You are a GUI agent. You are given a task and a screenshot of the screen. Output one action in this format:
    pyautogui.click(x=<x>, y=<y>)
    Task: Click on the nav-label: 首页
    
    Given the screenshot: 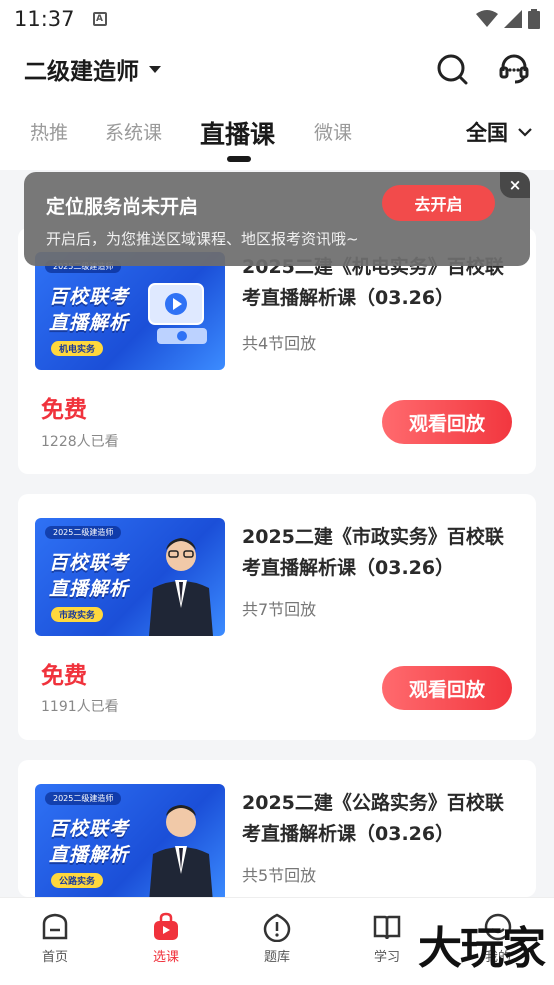 What is the action you would take?
    pyautogui.click(x=54, y=957)
    